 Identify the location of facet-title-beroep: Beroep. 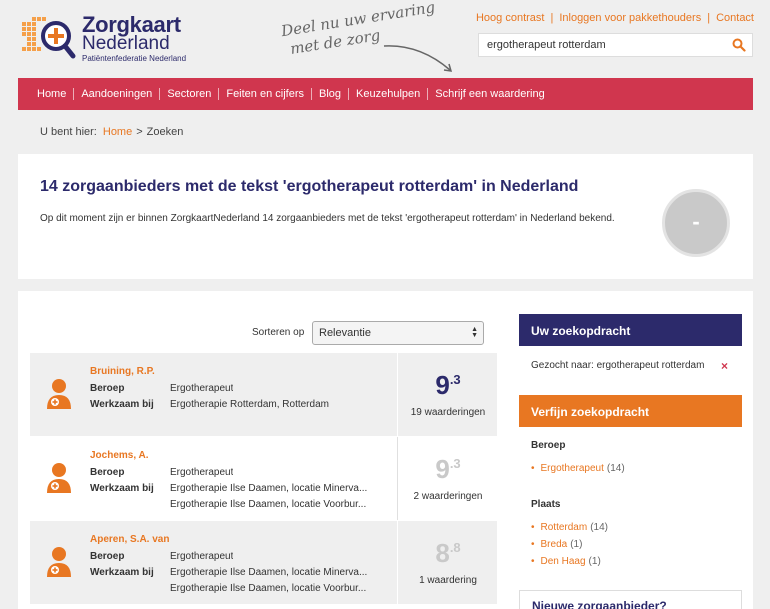
(548, 445).